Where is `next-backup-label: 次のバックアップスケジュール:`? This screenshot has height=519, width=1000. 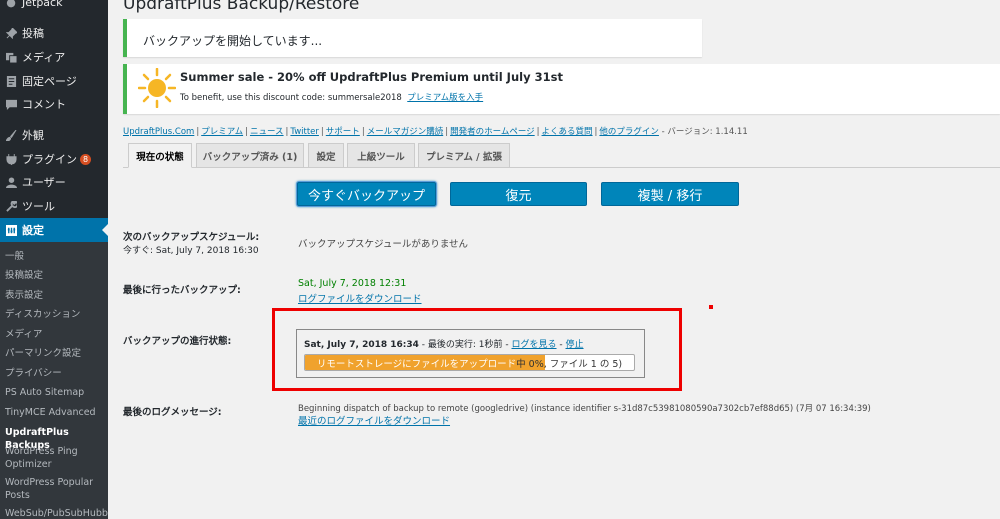
next-backup-label: 次のバックアップスケジュール: is located at coordinates (191, 237).